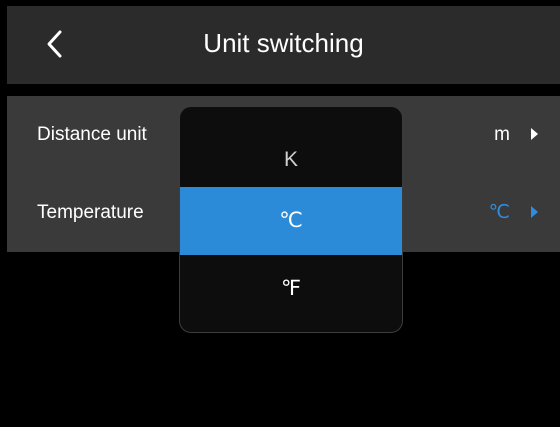  What do you see at coordinates (291, 160) in the screenshot?
I see `option-kelvin: K` at bounding box center [291, 160].